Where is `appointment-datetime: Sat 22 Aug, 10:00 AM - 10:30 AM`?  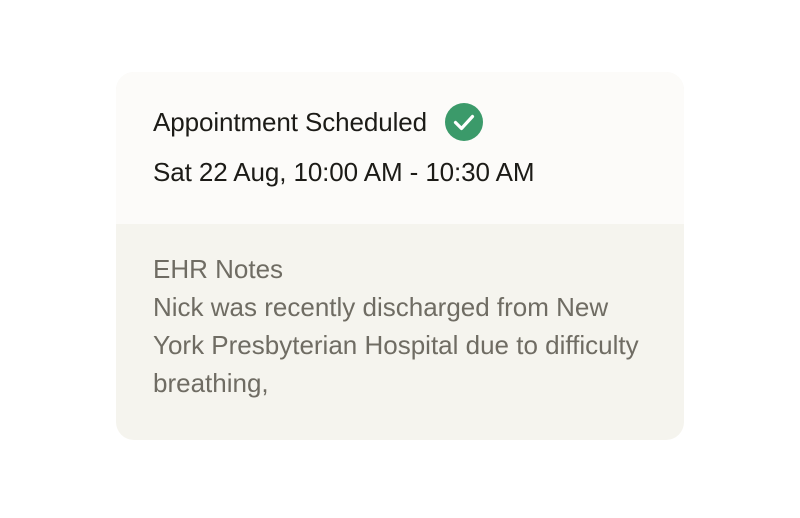
appointment-datetime: Sat 22 Aug, 10:00 AM - 10:30 AM is located at coordinates (344, 172).